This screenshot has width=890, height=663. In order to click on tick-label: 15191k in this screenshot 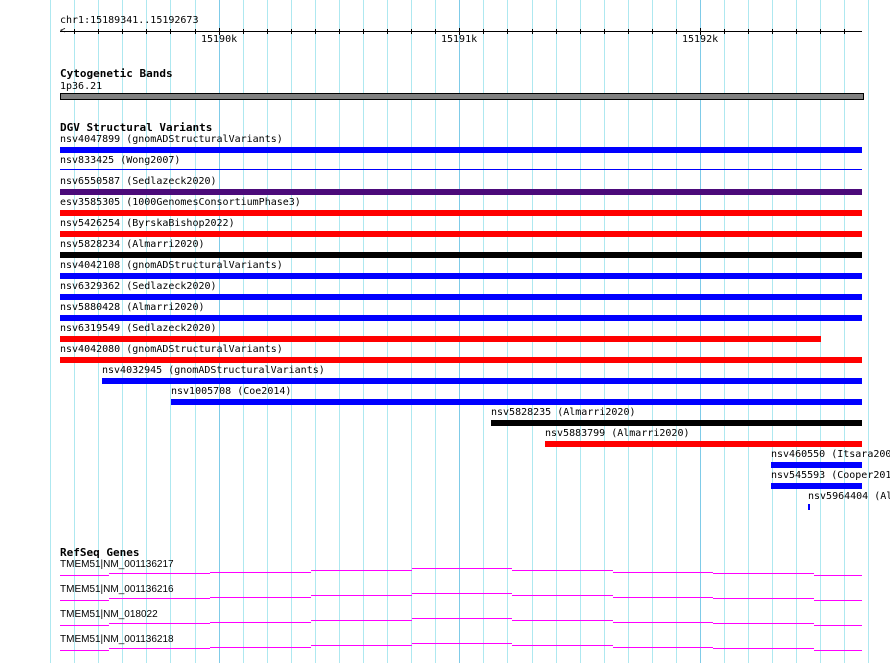, I will do `click(459, 39)`.